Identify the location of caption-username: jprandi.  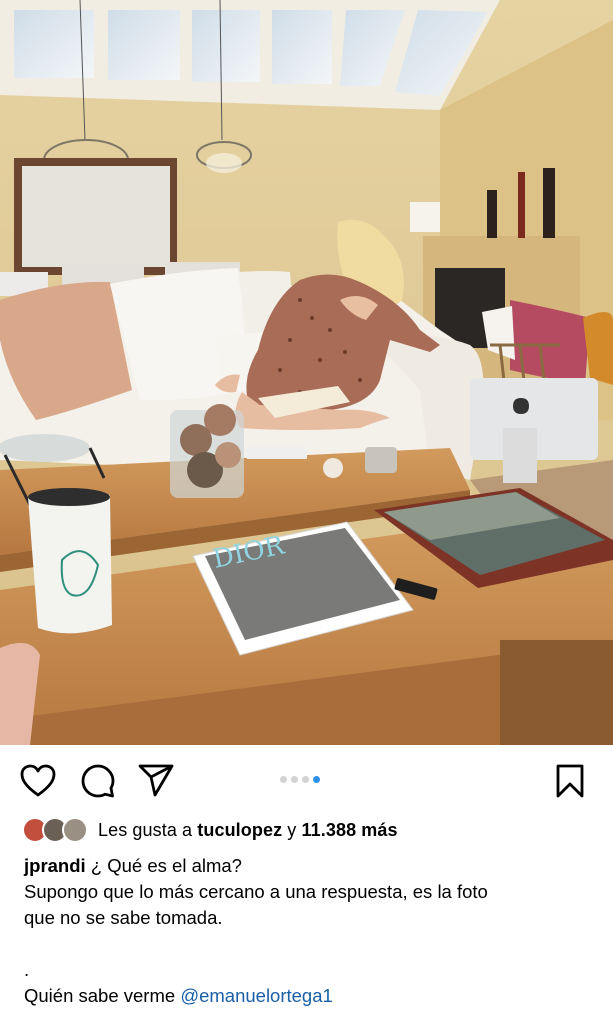
(55, 865).